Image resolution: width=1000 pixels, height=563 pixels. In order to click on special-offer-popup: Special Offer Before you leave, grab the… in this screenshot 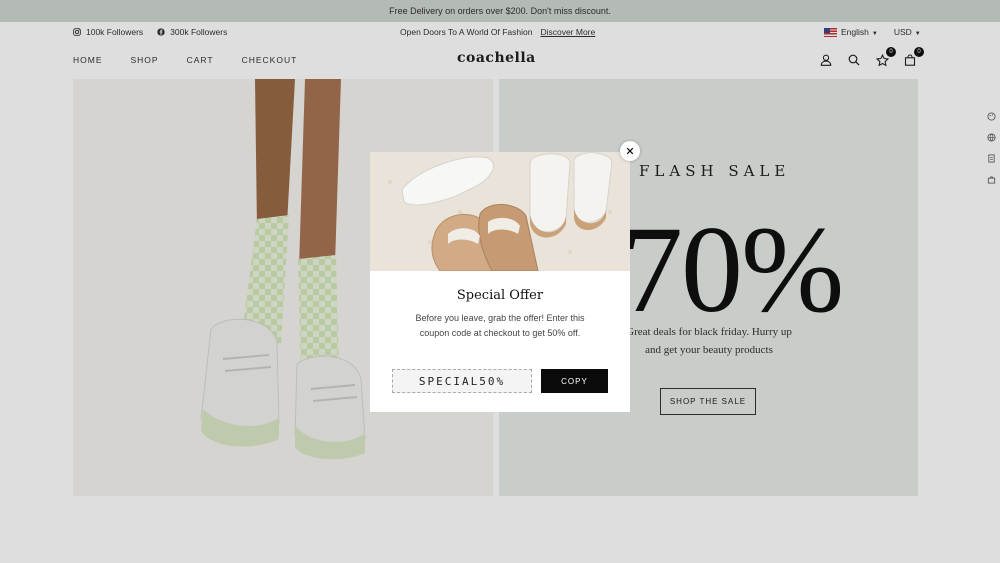, I will do `click(500, 282)`.